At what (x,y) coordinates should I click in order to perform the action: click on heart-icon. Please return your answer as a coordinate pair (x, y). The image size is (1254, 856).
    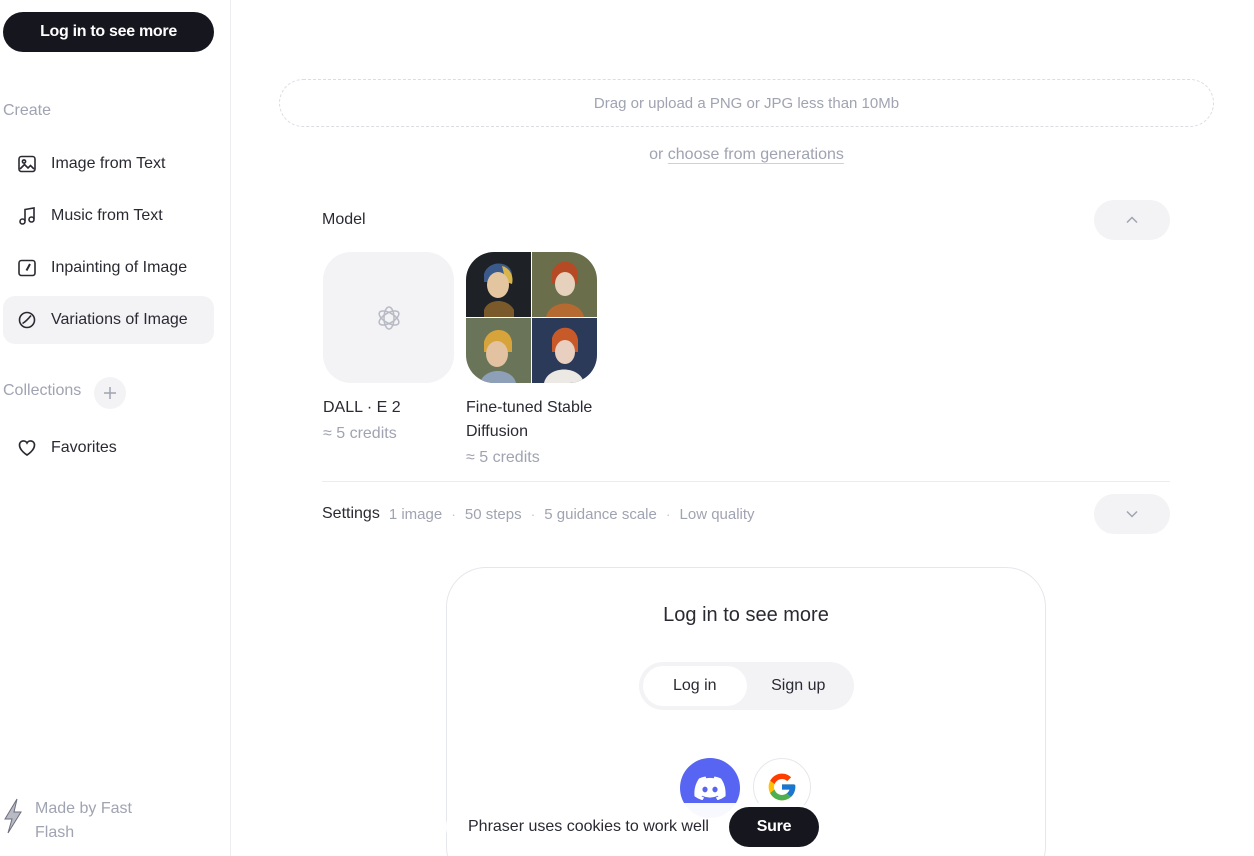
    Looking at the image, I should click on (27, 448).